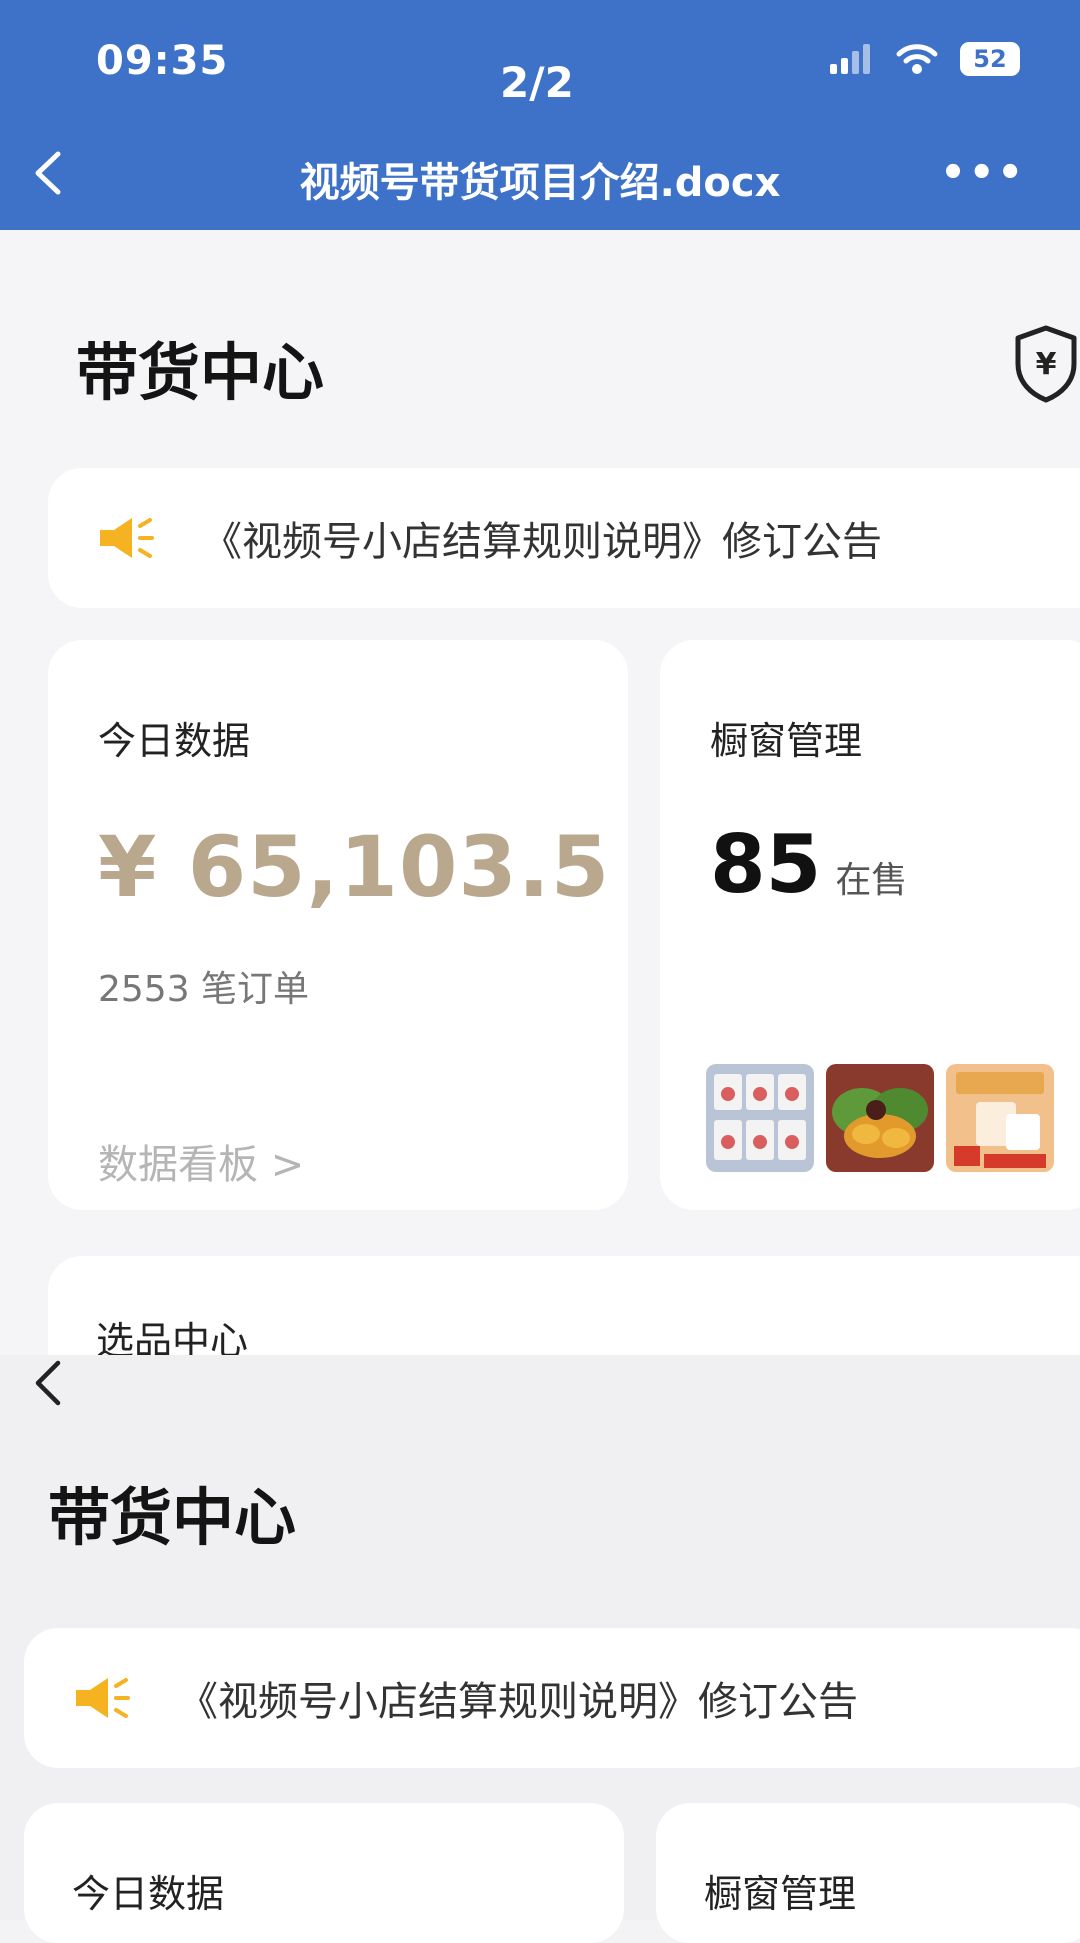  What do you see at coordinates (201, 1161) in the screenshot?
I see `data-board-link: 数据看板 >` at bounding box center [201, 1161].